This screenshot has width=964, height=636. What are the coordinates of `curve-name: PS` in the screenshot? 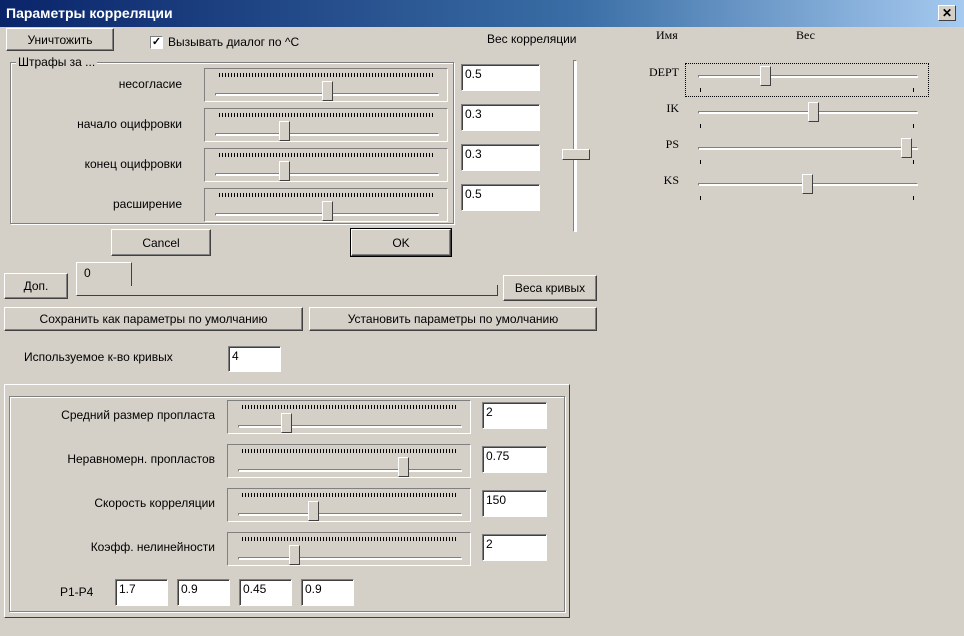 It's located at (672, 144).